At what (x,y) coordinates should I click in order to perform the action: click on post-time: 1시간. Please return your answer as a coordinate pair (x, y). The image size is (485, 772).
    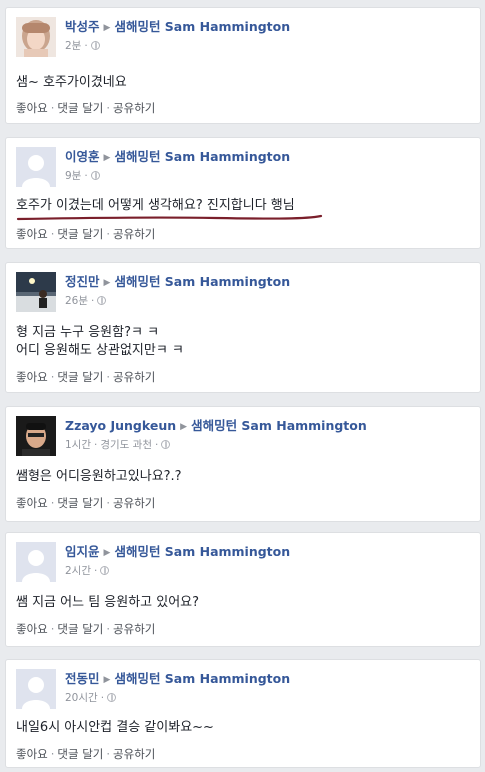
    Looking at the image, I should click on (78, 445).